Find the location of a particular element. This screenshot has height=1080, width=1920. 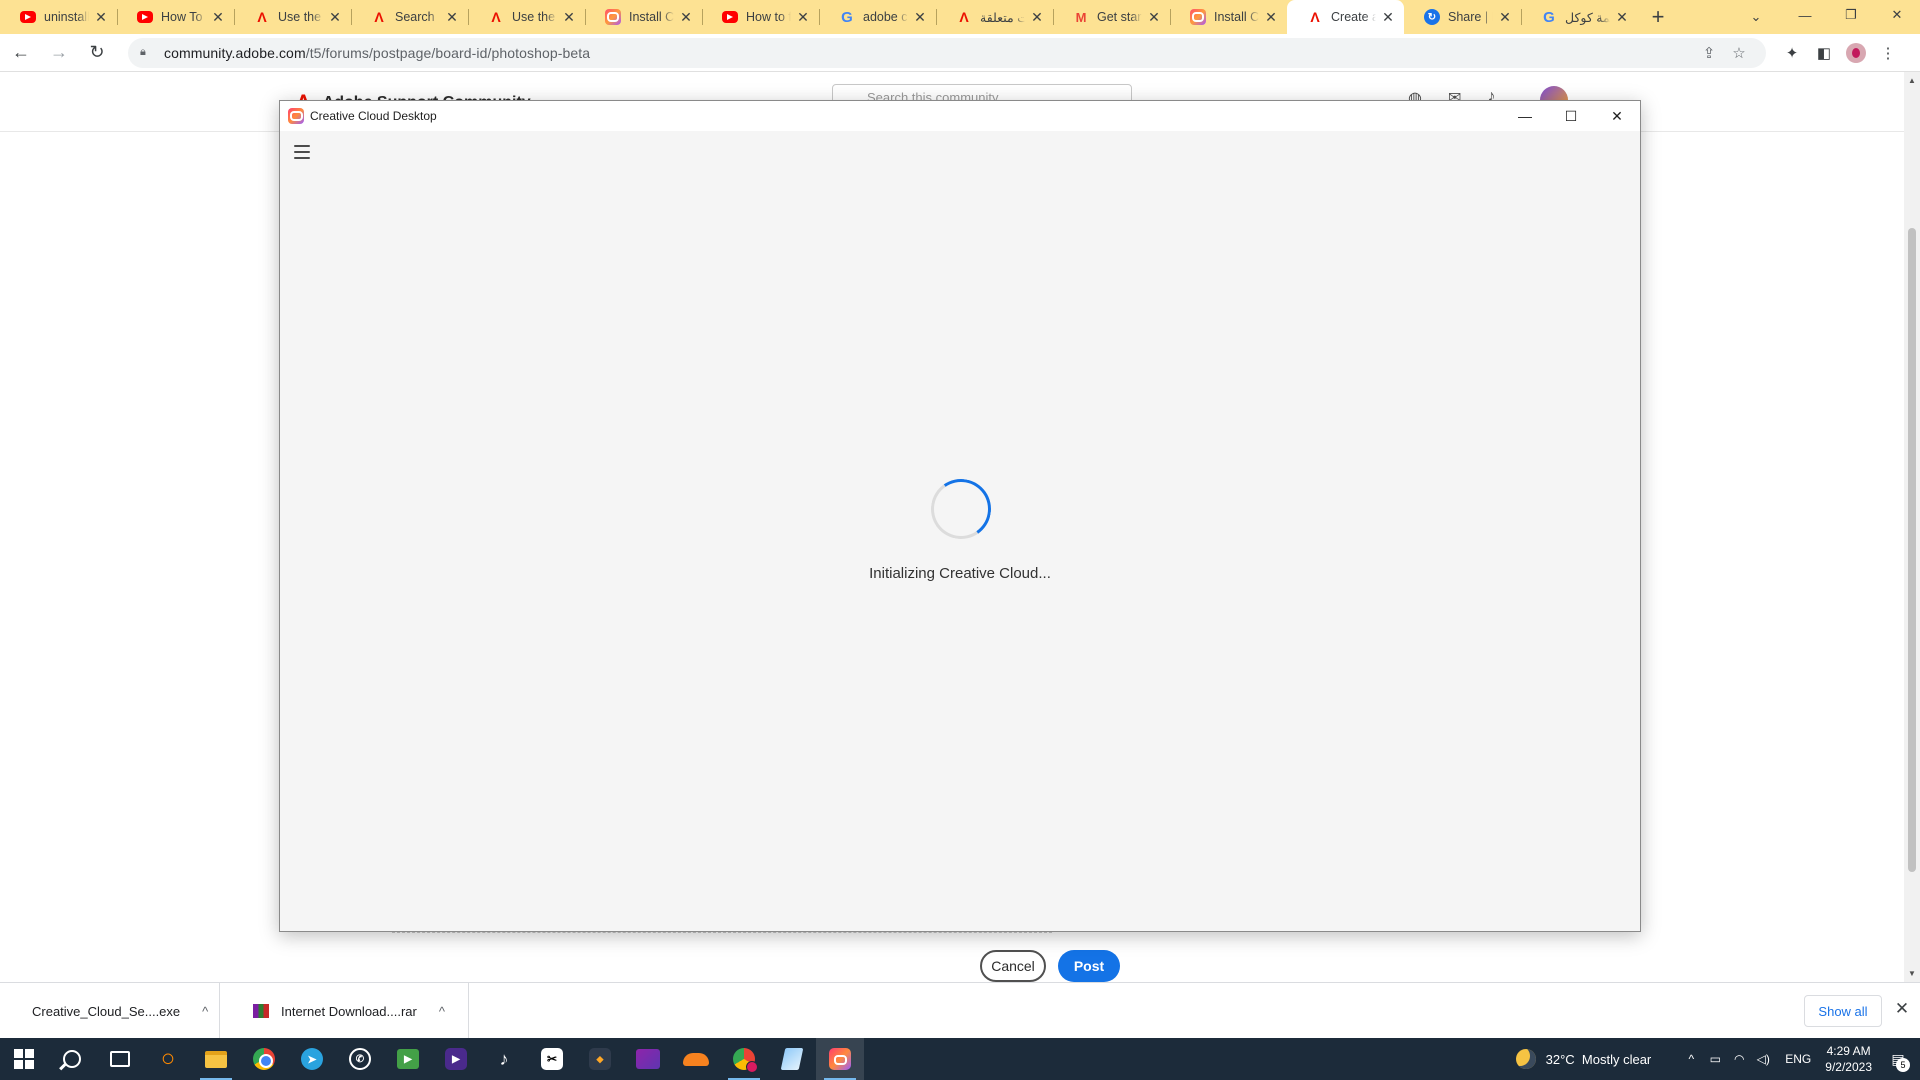

google-icon: G is located at coordinates (847, 17).